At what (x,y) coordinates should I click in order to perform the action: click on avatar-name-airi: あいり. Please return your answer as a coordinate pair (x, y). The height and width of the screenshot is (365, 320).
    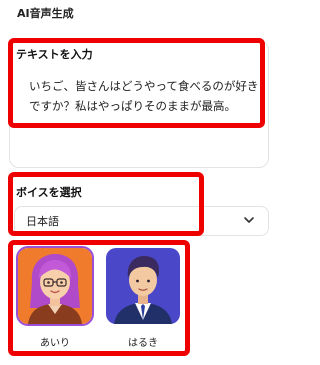
    Looking at the image, I should click on (55, 343).